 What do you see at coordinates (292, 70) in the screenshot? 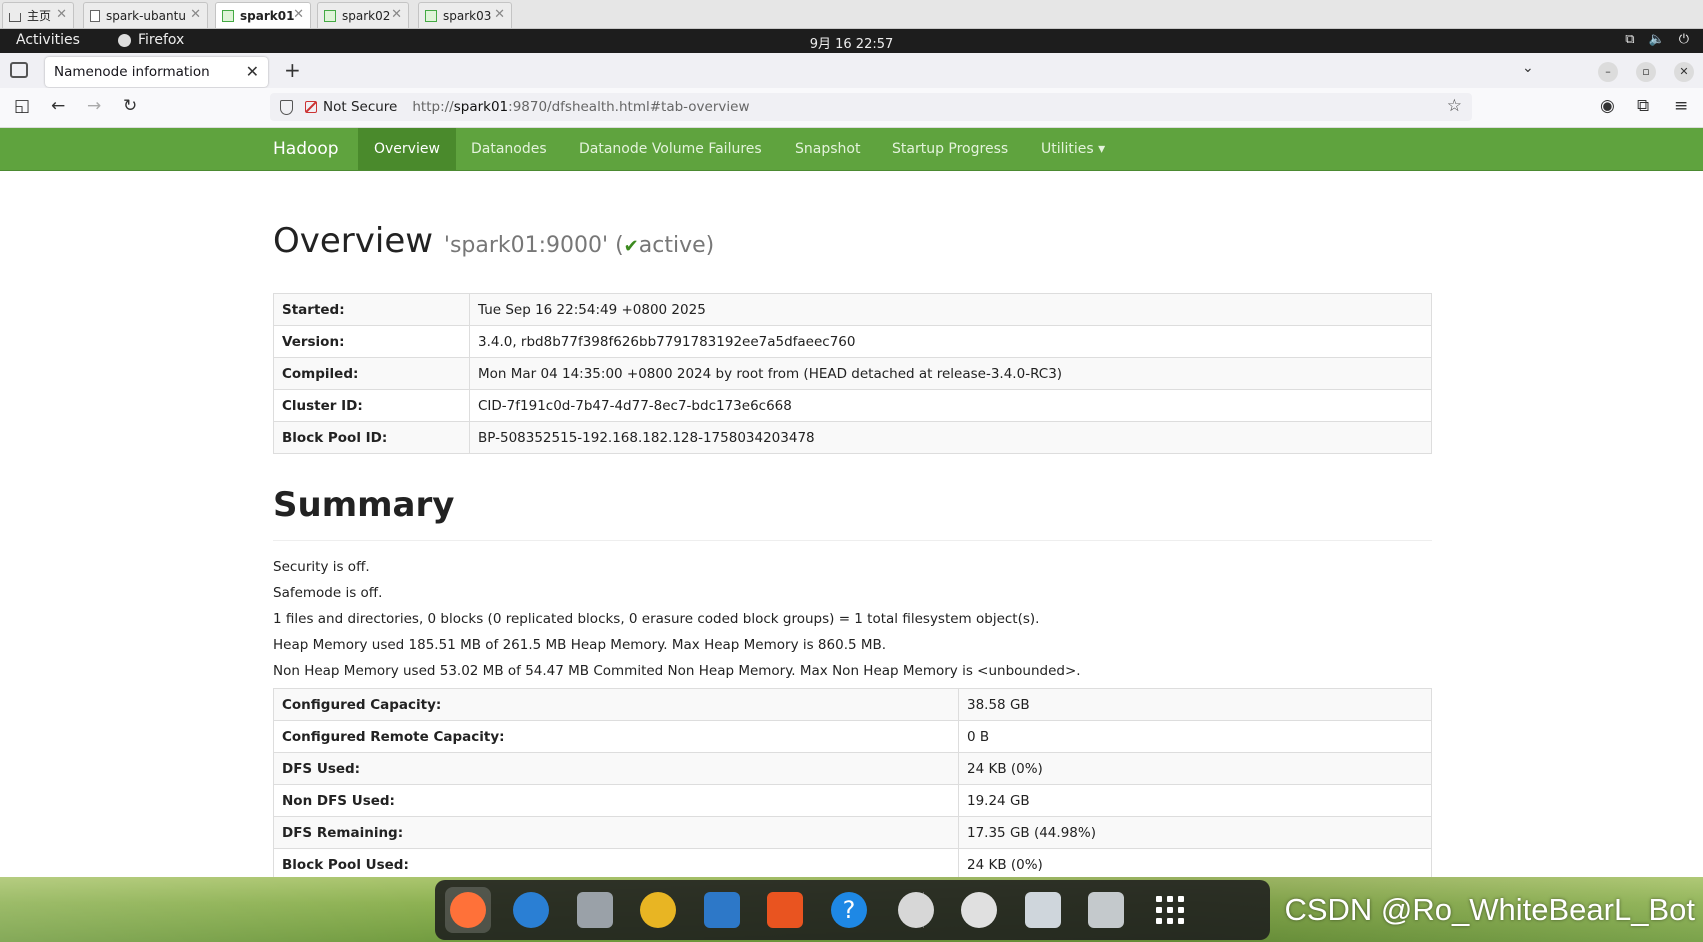
I see `new-tab-button: +` at bounding box center [292, 70].